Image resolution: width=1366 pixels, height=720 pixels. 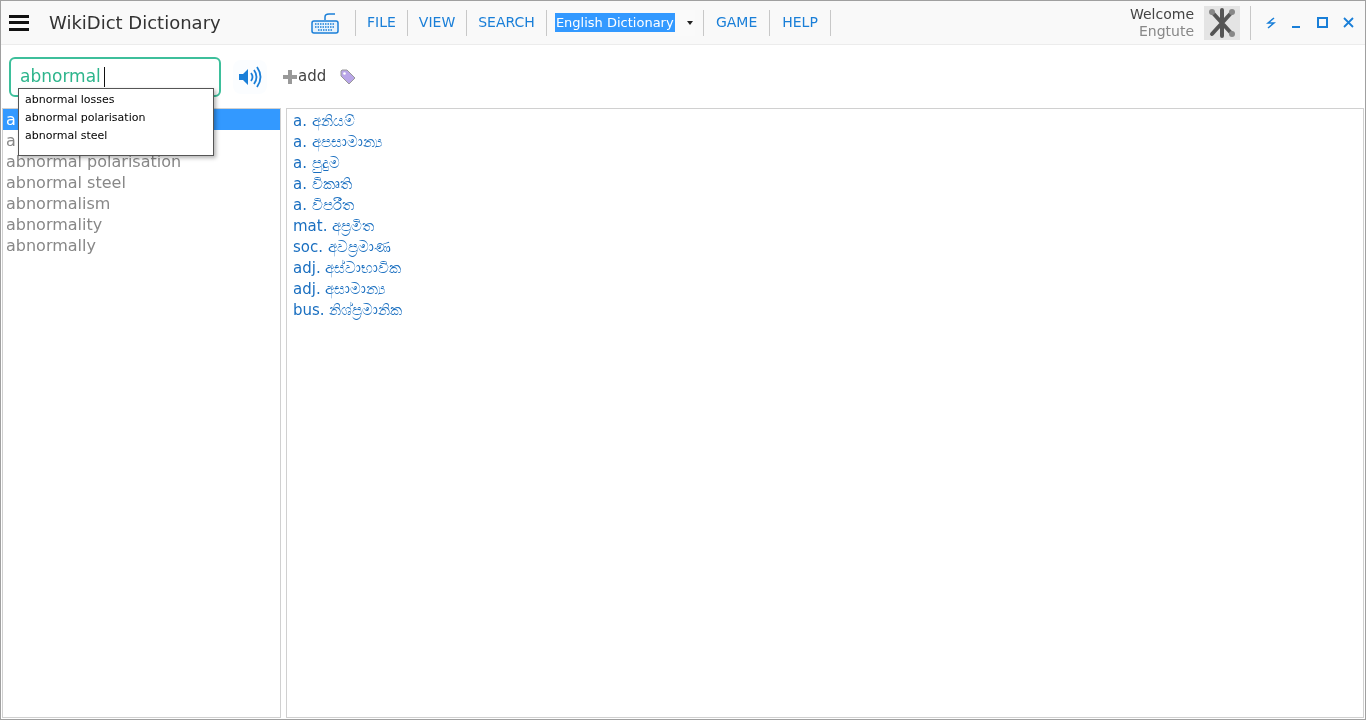 What do you see at coordinates (324, 121) in the screenshot?
I see `definition-line: a. අනියම්` at bounding box center [324, 121].